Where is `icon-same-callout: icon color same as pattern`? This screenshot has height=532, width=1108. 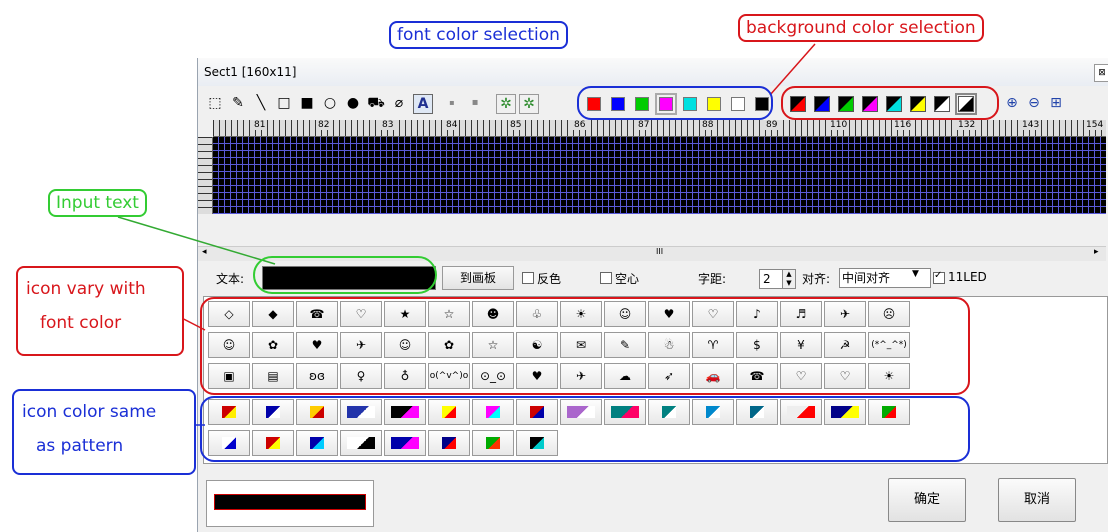
icon-same-callout: icon color same as pattern is located at coordinates (104, 432).